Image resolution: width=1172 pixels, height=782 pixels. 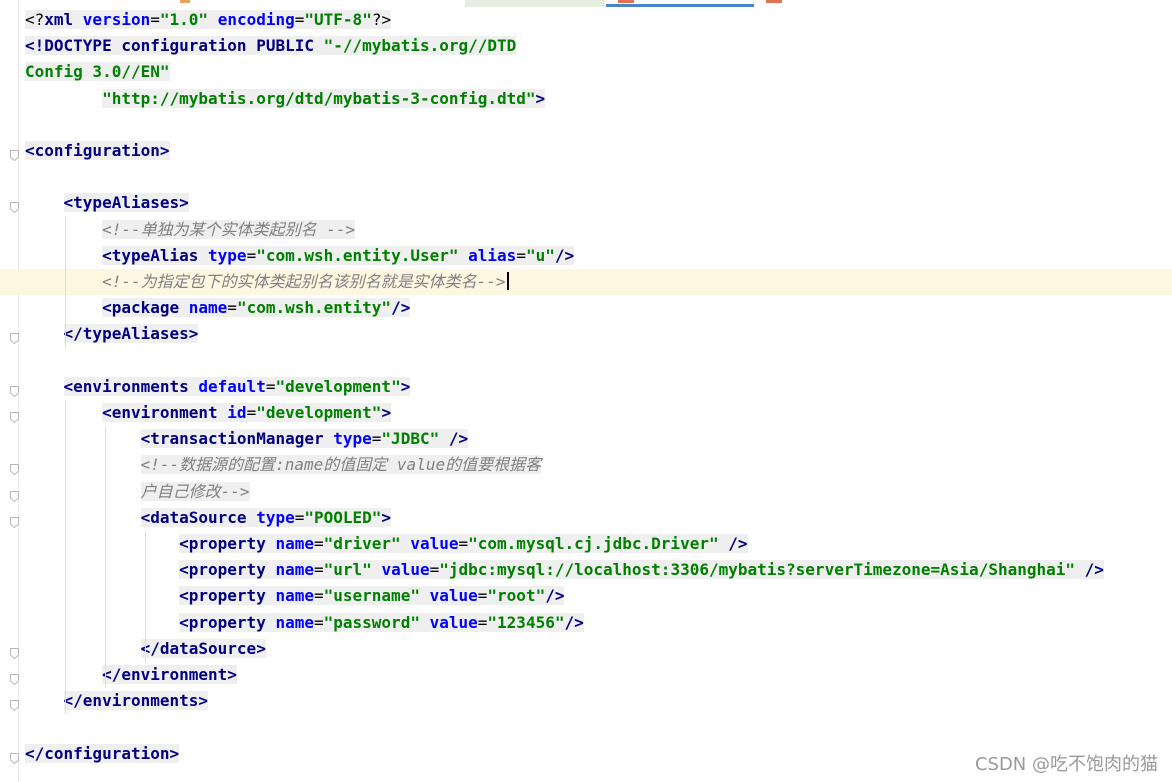 I want to click on code-token: <property, so click(x=227, y=543).